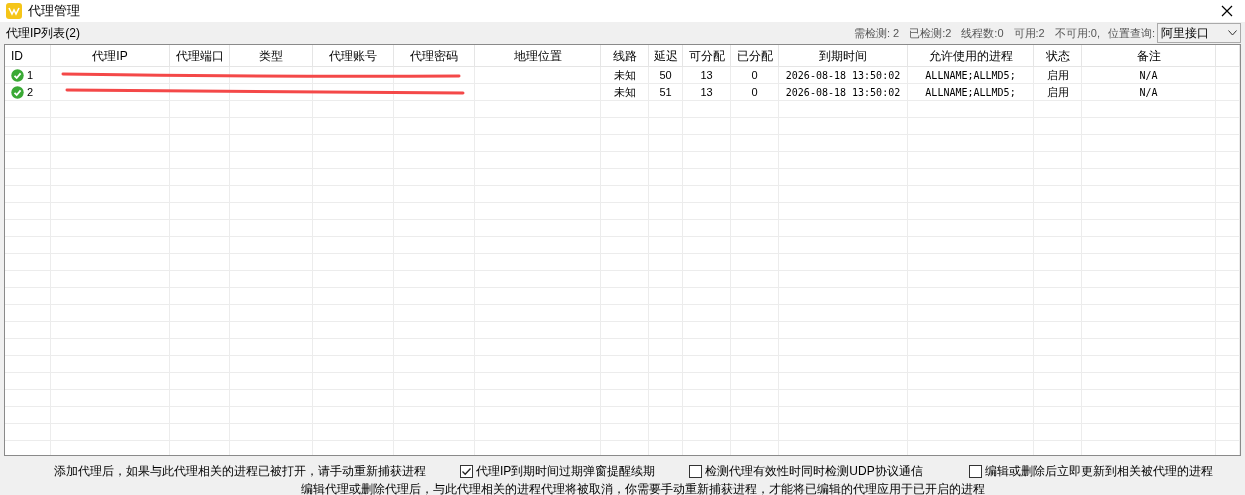 The image size is (1245, 495). What do you see at coordinates (1077, 33) in the screenshot?
I see `stat-text: 不可用:0,` at bounding box center [1077, 33].